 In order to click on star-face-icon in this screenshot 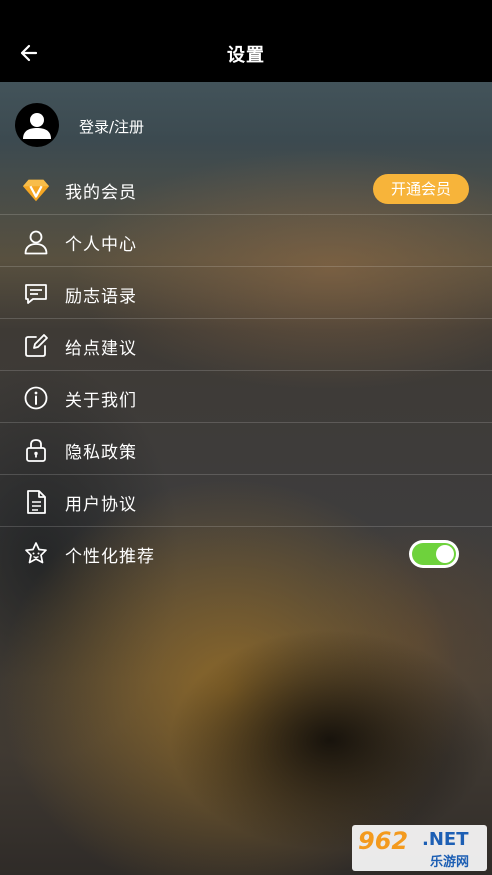, I will do `click(36, 554)`.